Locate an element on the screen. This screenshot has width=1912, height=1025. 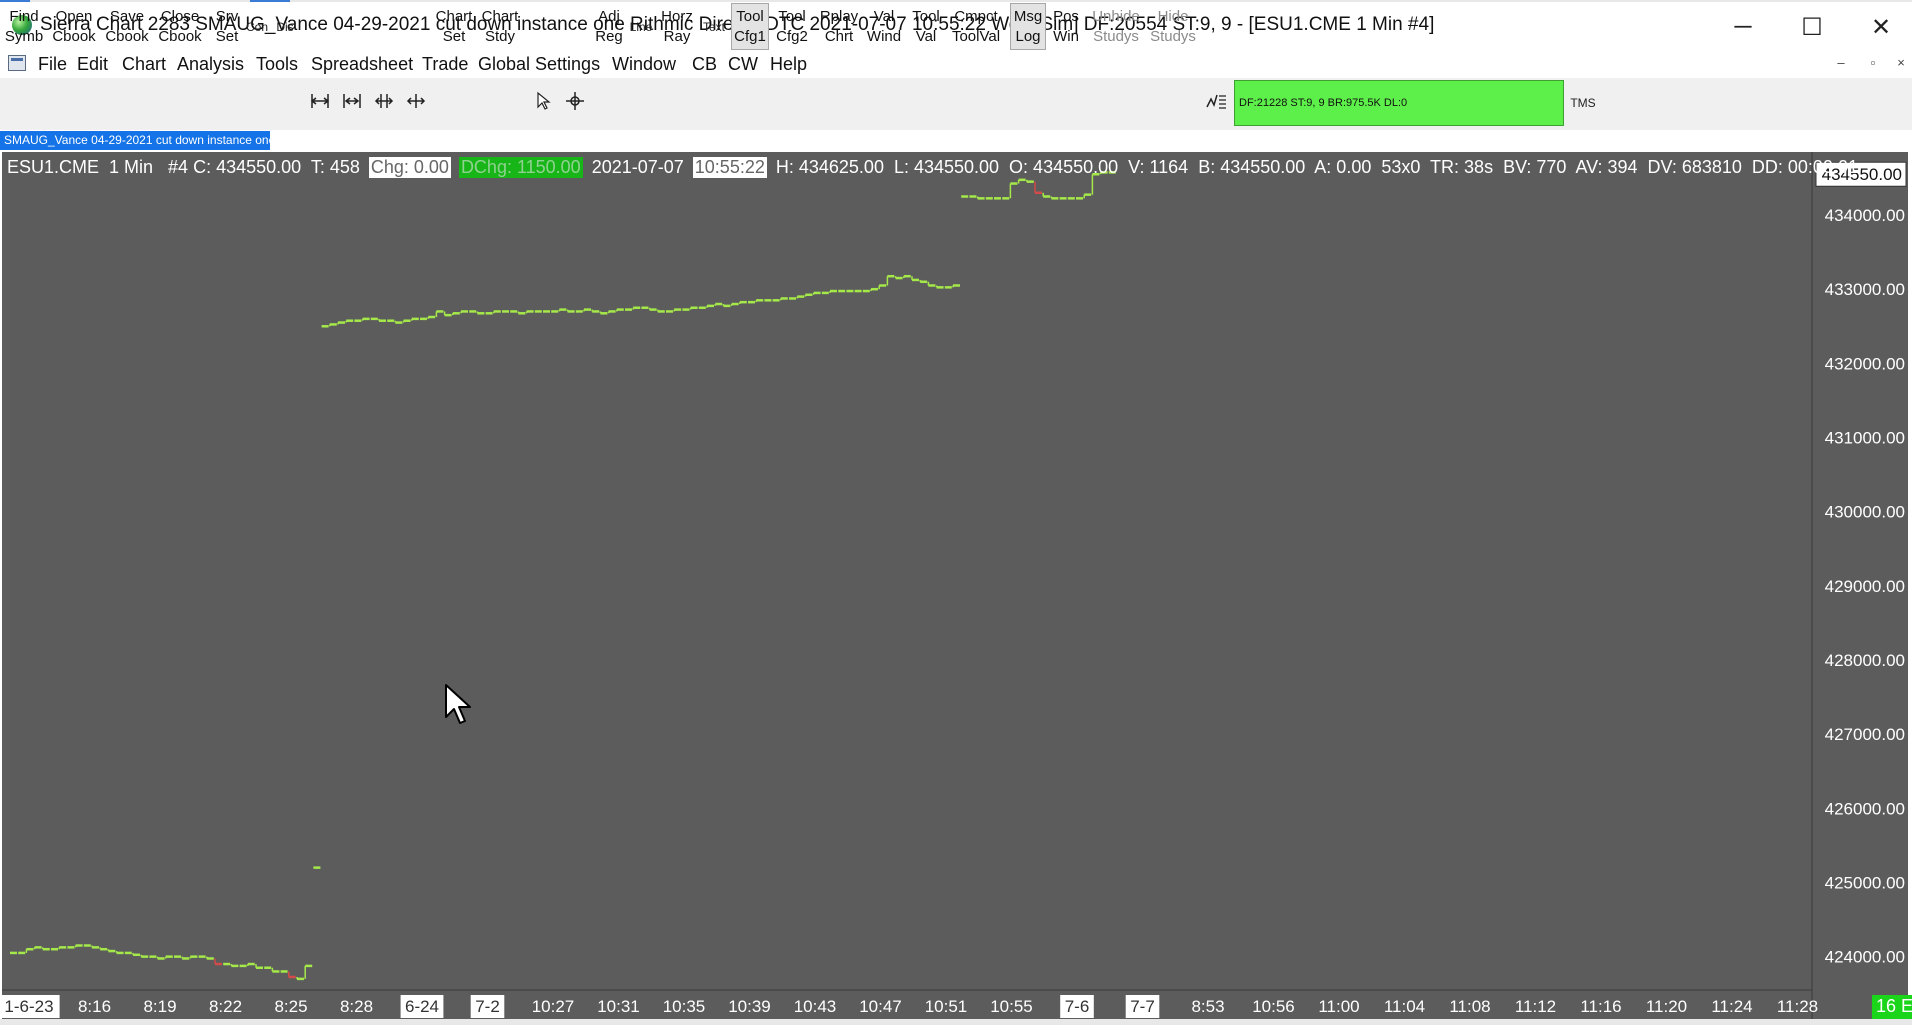
button-label-line1: Pos is located at coordinates (1066, 16).